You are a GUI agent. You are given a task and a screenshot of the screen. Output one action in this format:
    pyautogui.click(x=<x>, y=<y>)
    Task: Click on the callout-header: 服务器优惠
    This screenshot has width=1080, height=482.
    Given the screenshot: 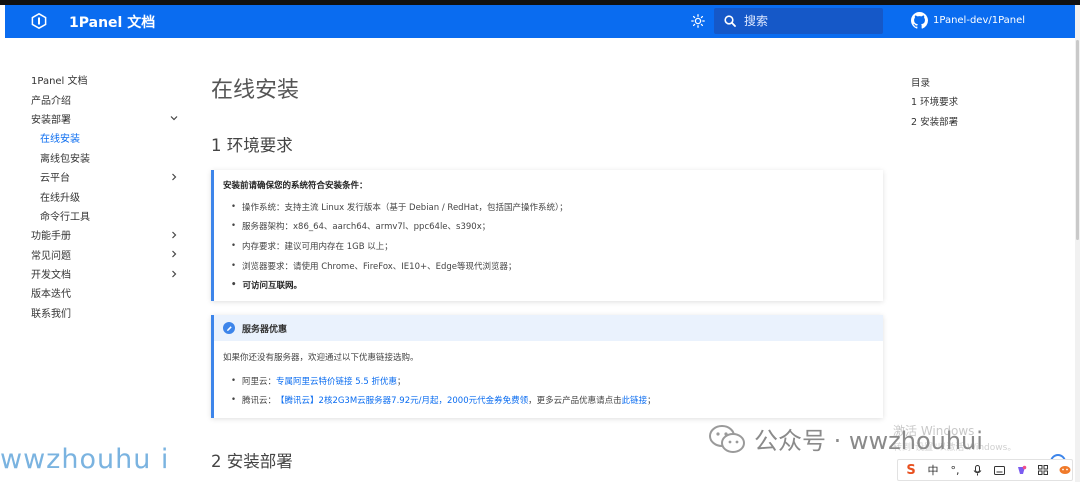 What is the action you would take?
    pyautogui.click(x=548, y=328)
    